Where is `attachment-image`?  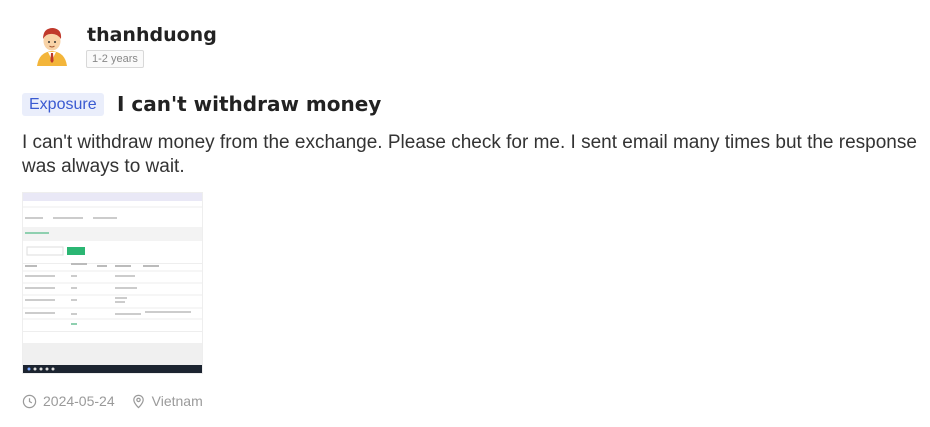 attachment-image is located at coordinates (112, 283).